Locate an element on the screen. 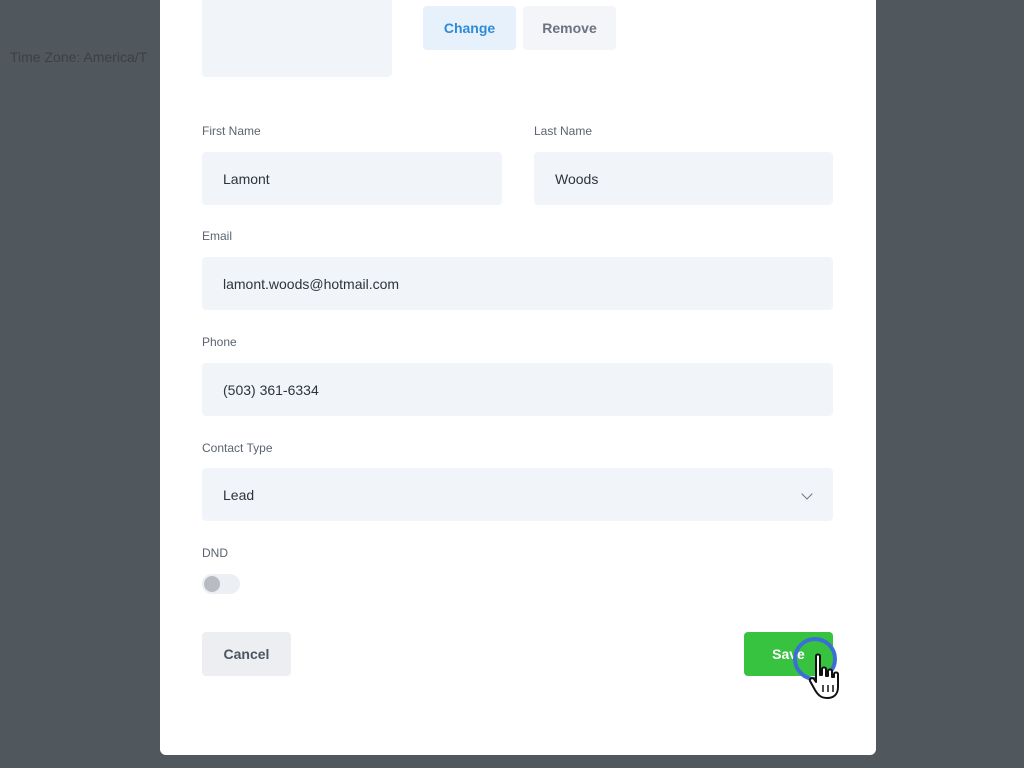 This screenshot has height=768, width=1024. first-name-field: Lamont is located at coordinates (352, 178).